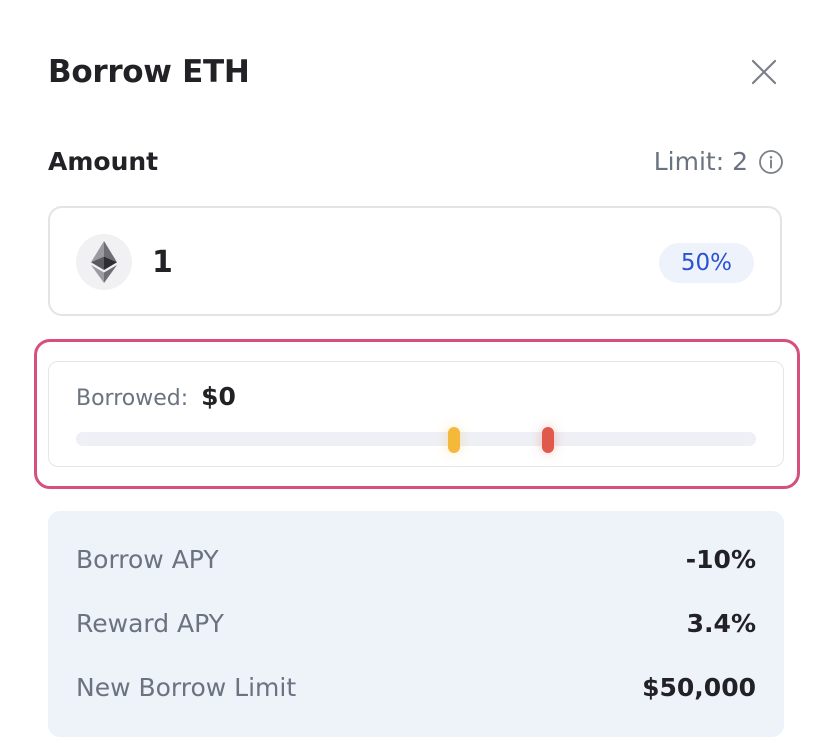 The height and width of the screenshot is (754, 830). What do you see at coordinates (699, 687) in the screenshot?
I see `stat-value: $50,000` at bounding box center [699, 687].